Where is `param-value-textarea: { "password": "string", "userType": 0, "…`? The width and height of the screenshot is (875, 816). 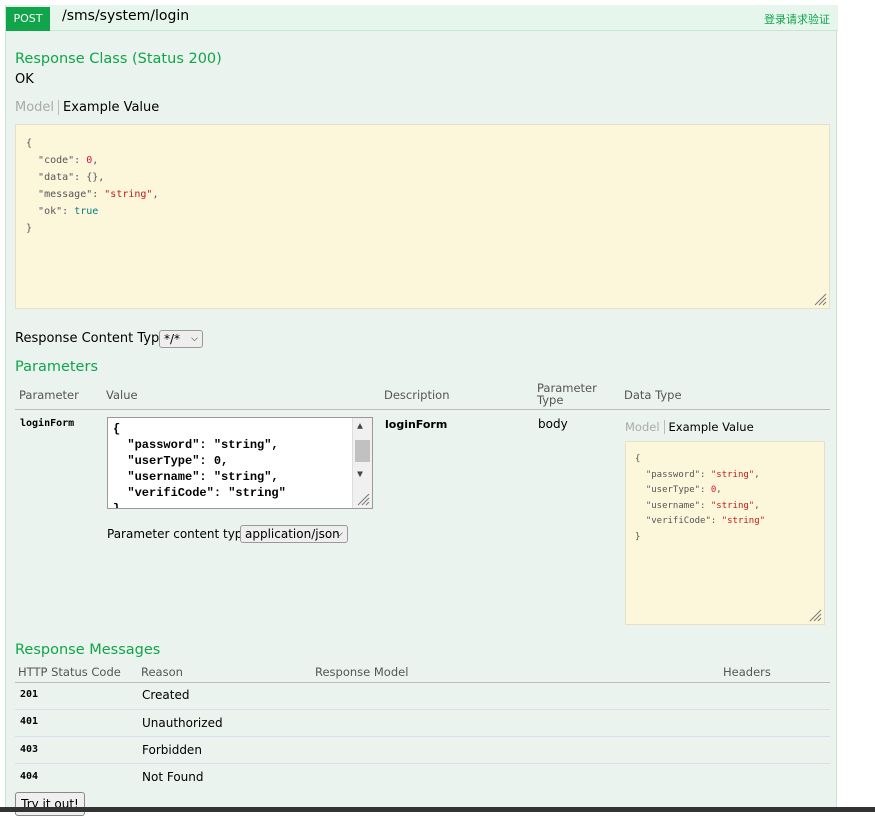 param-value-textarea: { "password": "string", "userType": 0, "… is located at coordinates (240, 463).